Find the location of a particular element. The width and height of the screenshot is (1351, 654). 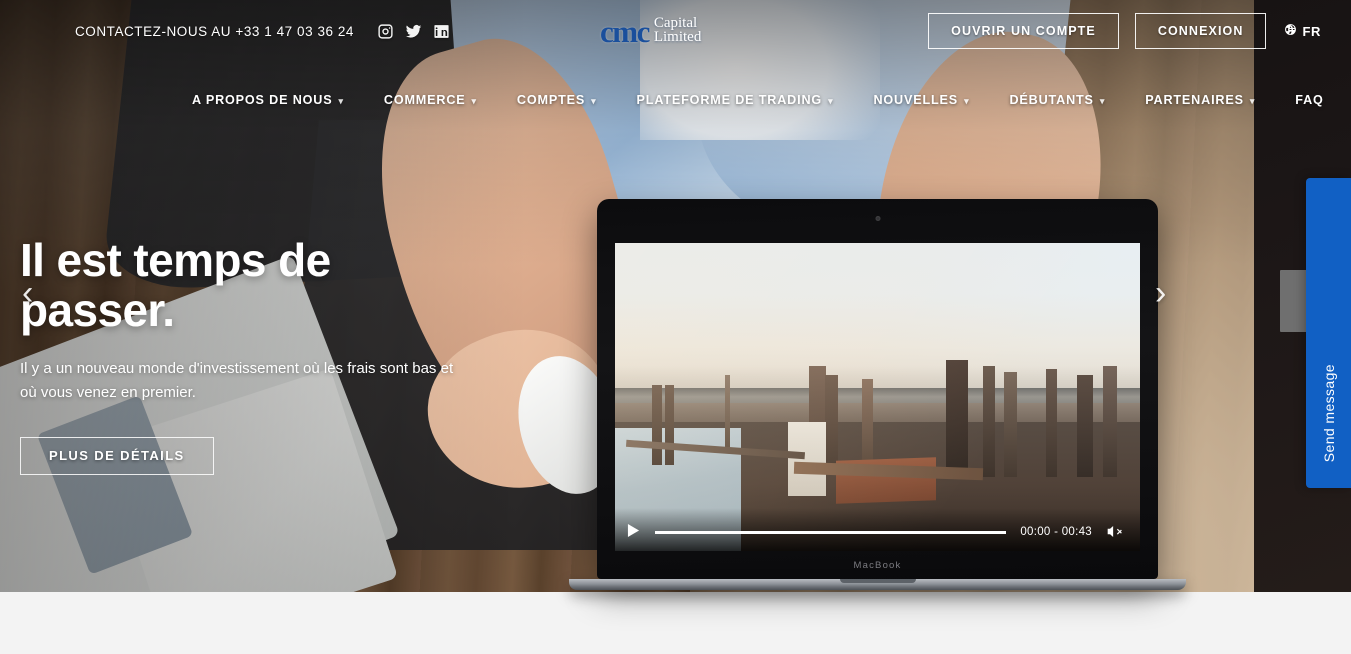

top-actions: OUVRIR UN COMPTE CONNEXION FR is located at coordinates (1139, 31).